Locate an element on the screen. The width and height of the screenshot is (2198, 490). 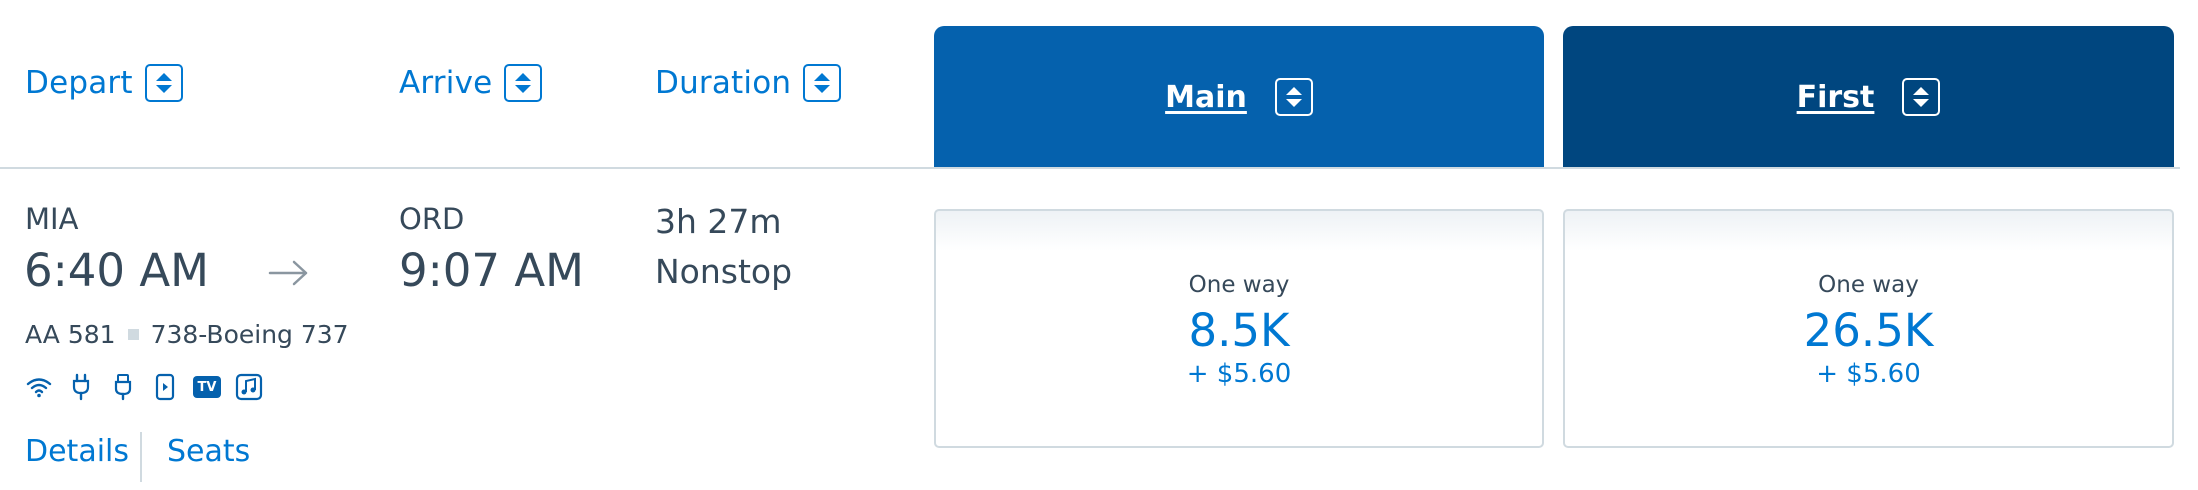
details-link: Details is located at coordinates (77, 451).